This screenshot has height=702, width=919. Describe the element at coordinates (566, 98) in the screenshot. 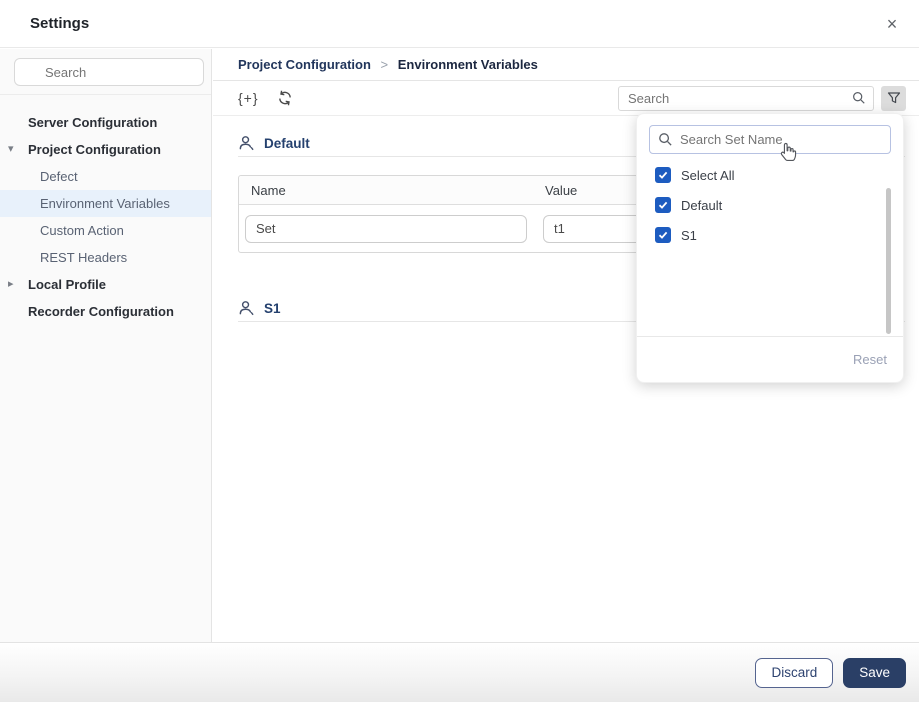

I see `env-vars-toolbar: {+}` at that location.